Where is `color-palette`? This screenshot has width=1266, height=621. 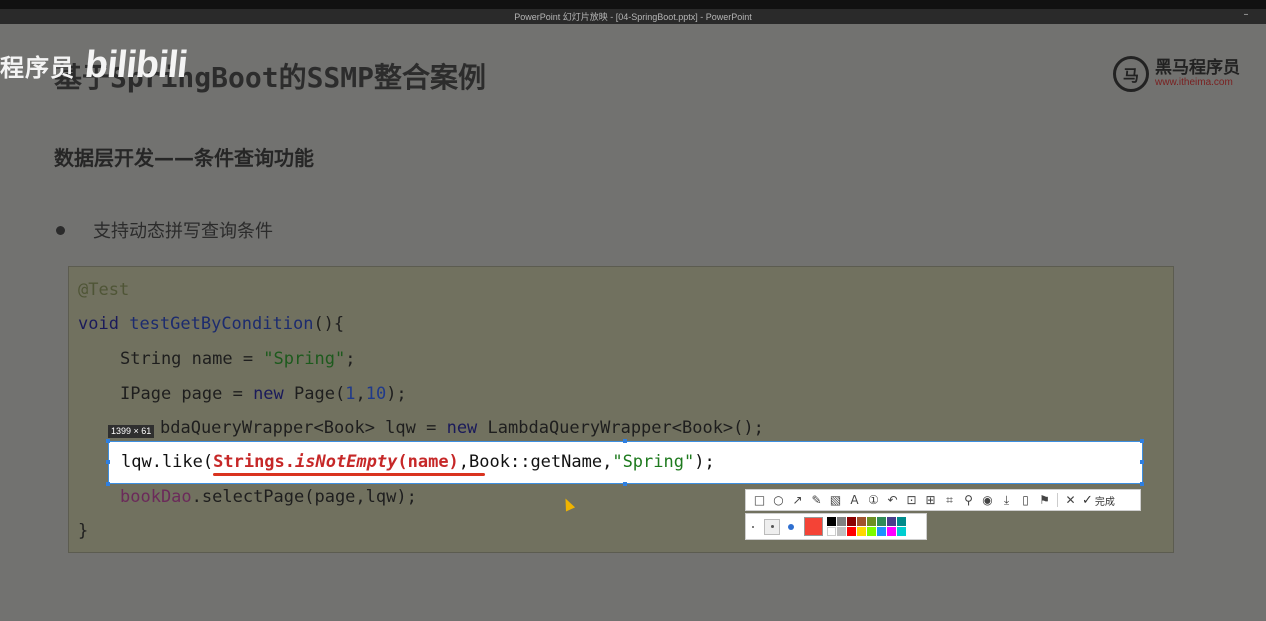
color-palette is located at coordinates (836, 526).